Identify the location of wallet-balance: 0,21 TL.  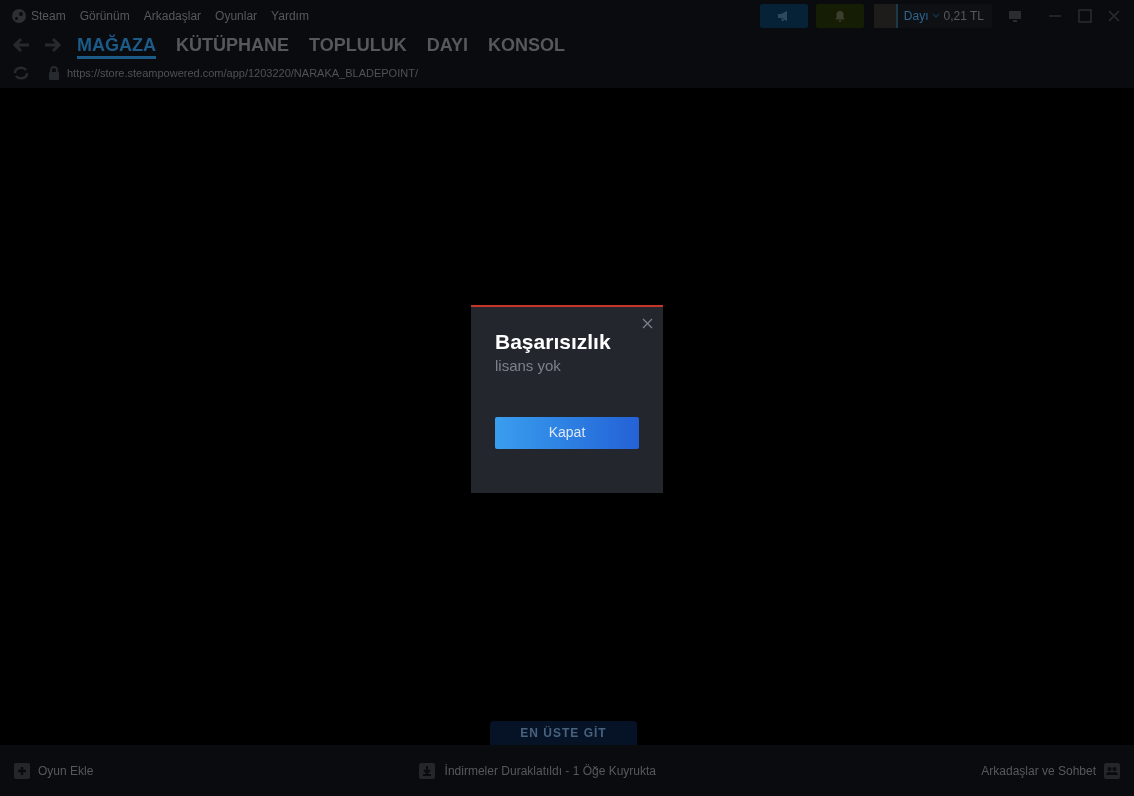
(963, 16).